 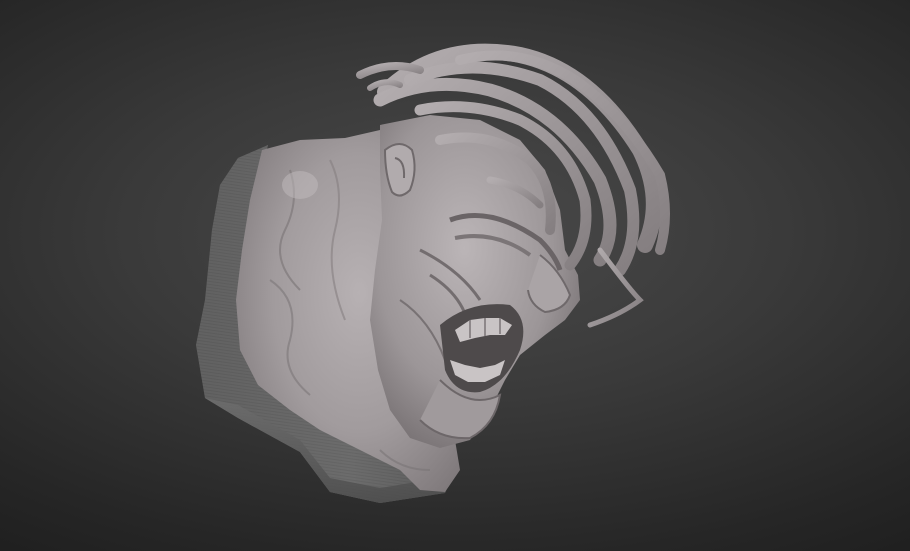 I want to click on bust-face, so click(x=475, y=281).